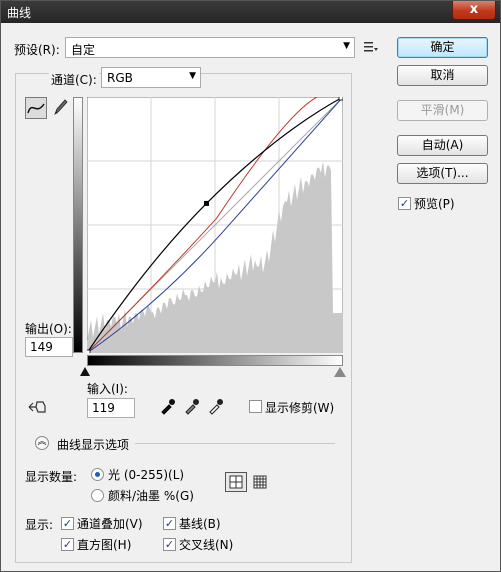 The width and height of the screenshot is (501, 572). Describe the element at coordinates (48, 329) in the screenshot. I see `output-label: 输出(O):` at that location.